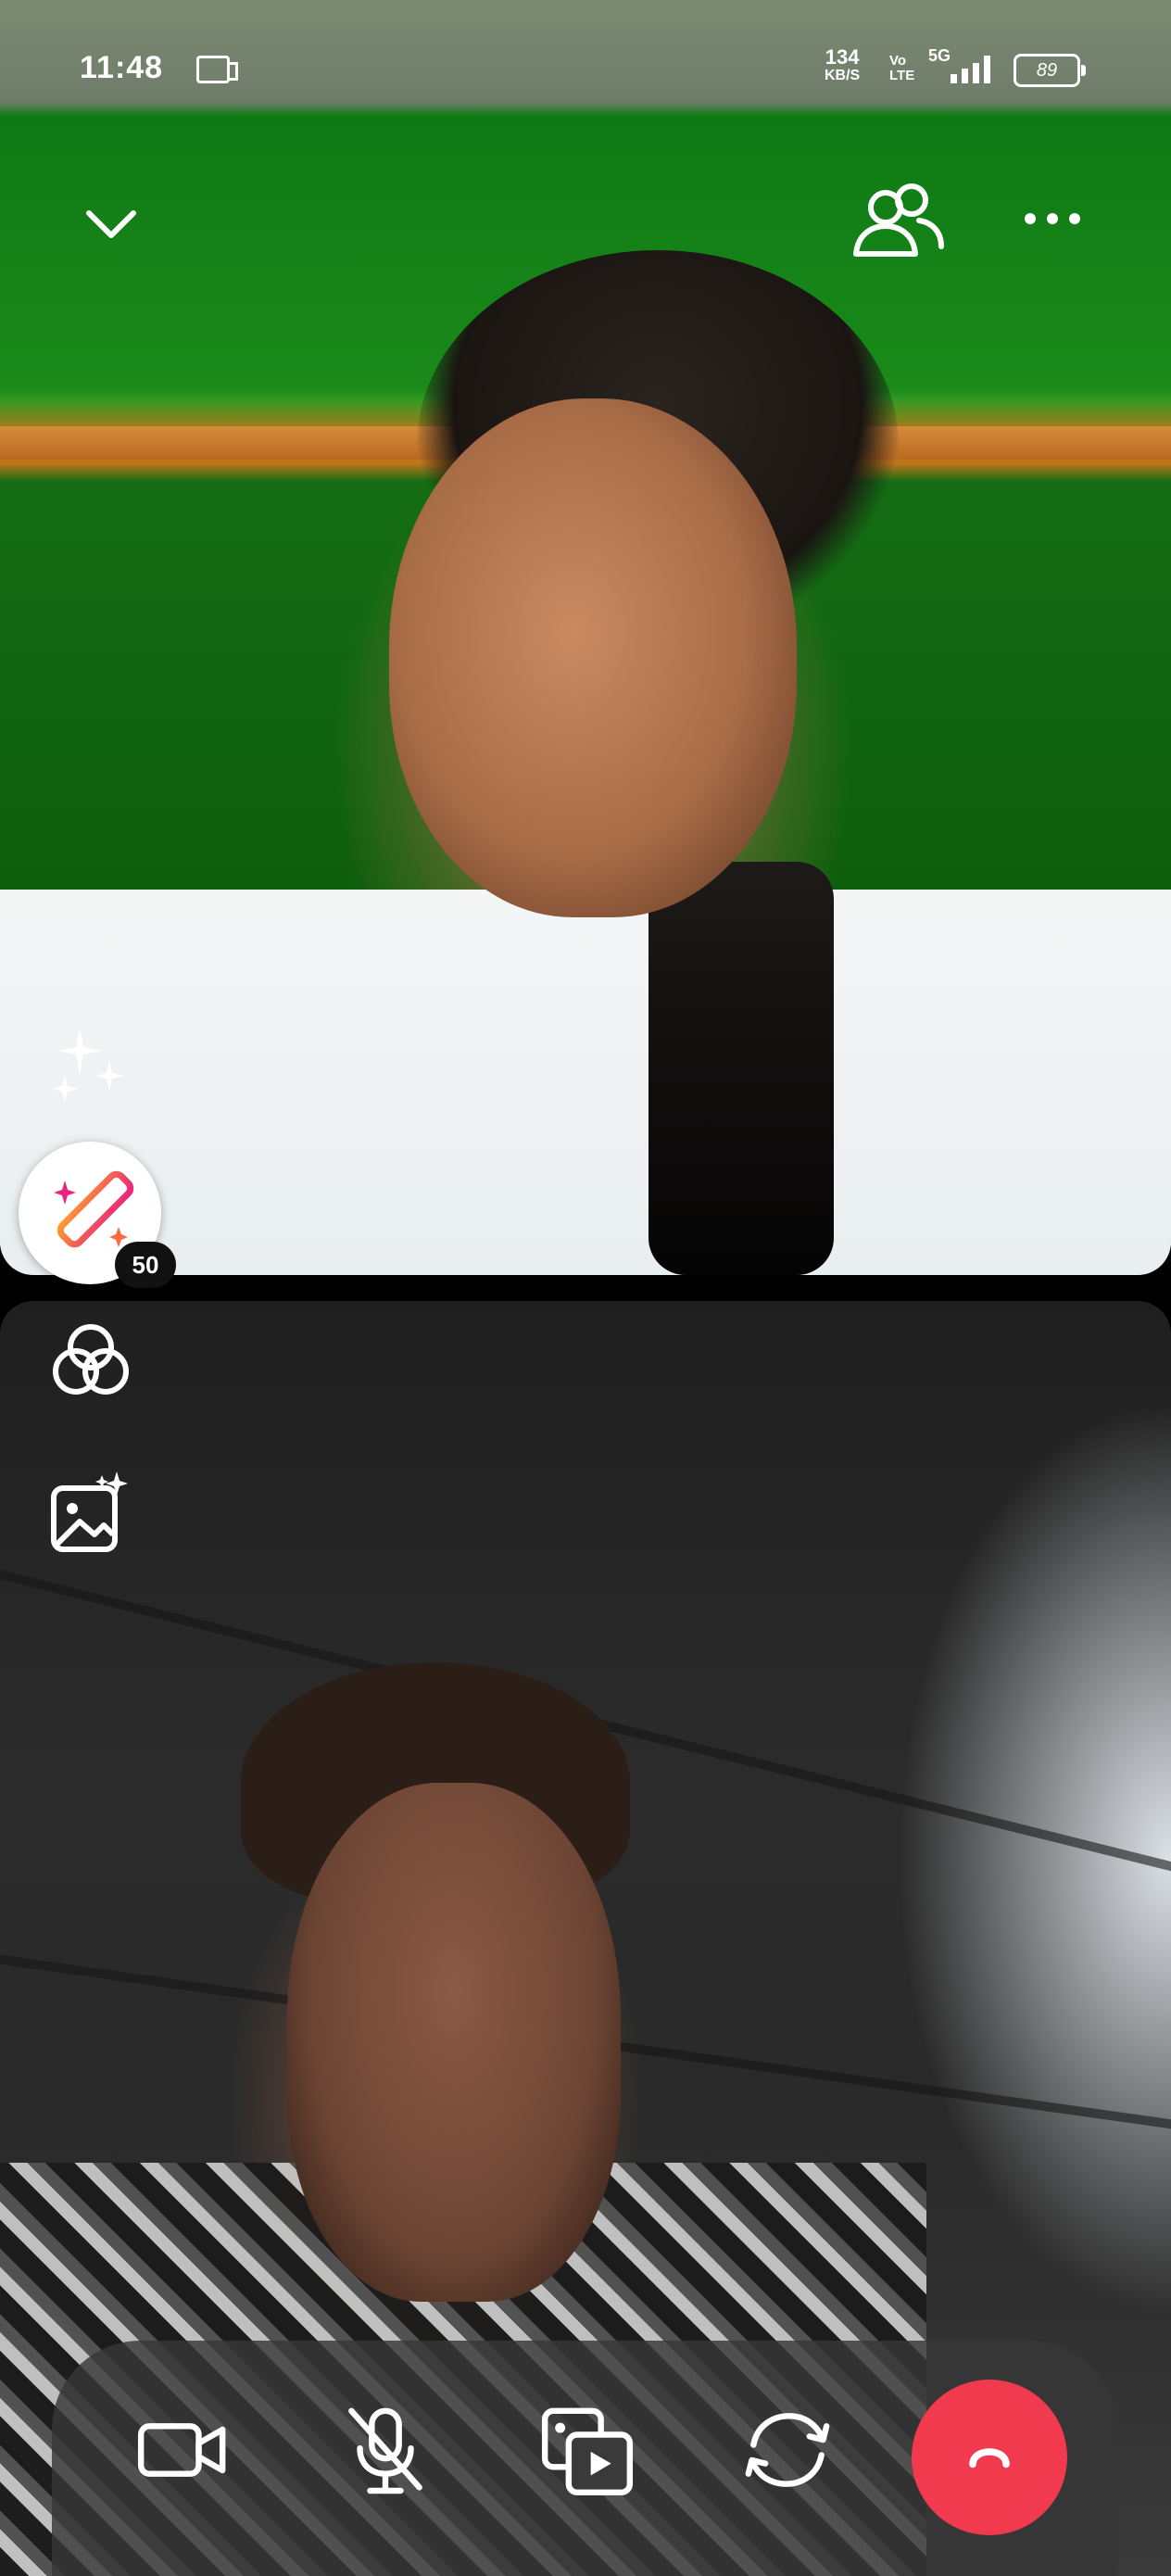  I want to click on more-horizontal-icon, so click(1053, 218).